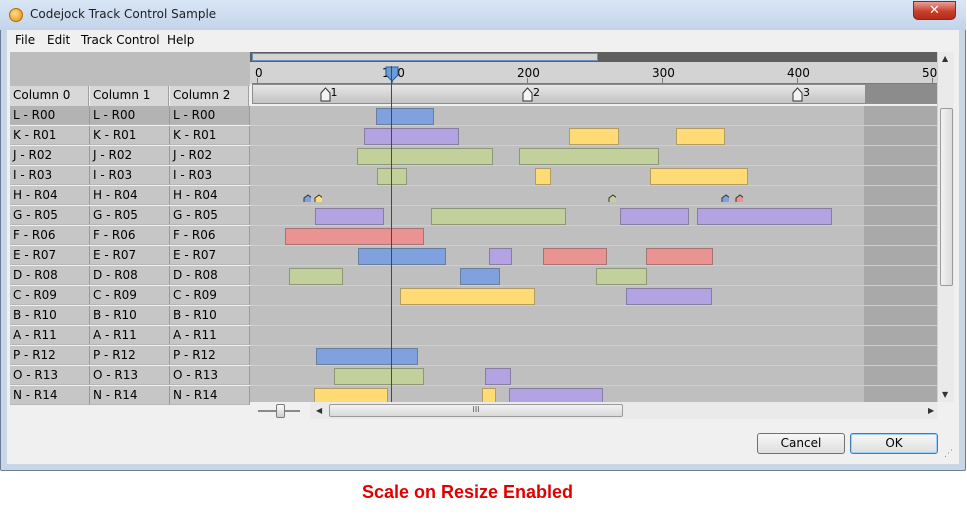 The height and width of the screenshot is (526, 967). I want to click on menu-track-control: Track Control, so click(120, 40).